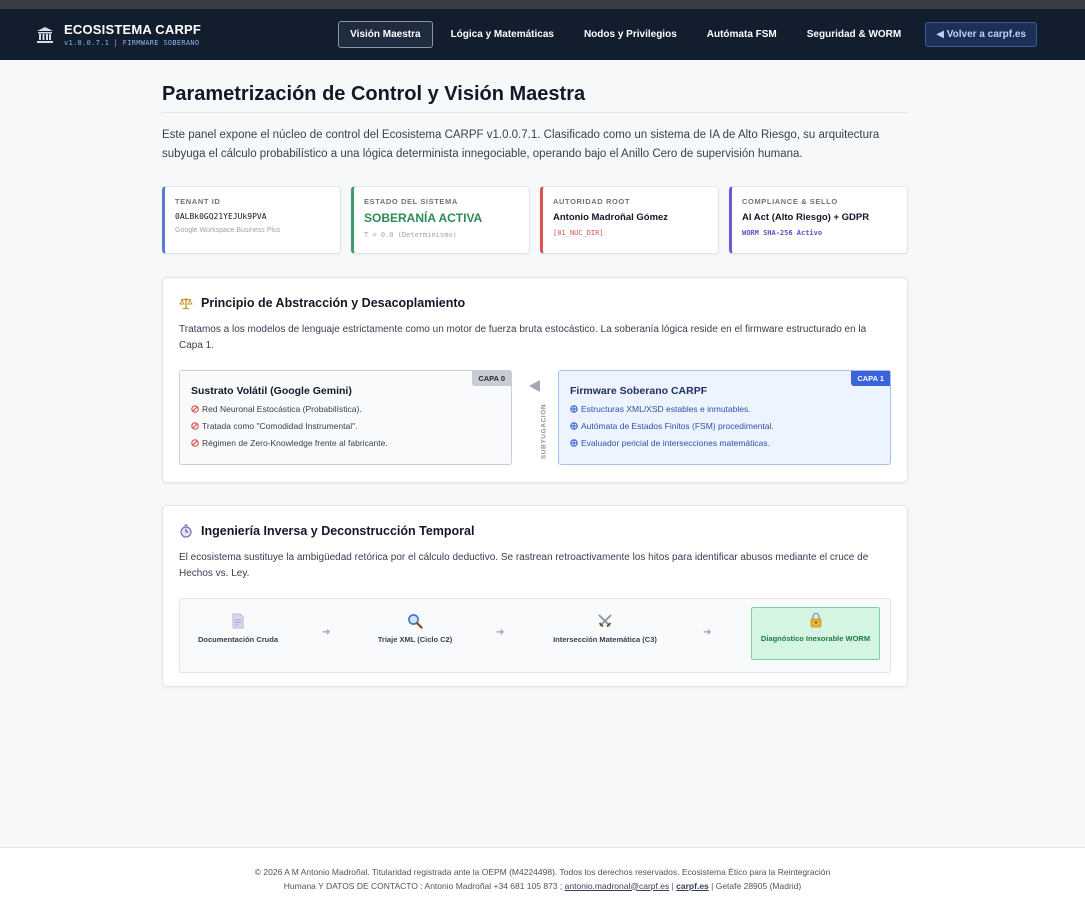 Image resolution: width=1085 pixels, height=917 pixels. Describe the element at coordinates (815, 638) in the screenshot. I see `flow-step-label: Diagnóstico Inexorable WORM` at that location.